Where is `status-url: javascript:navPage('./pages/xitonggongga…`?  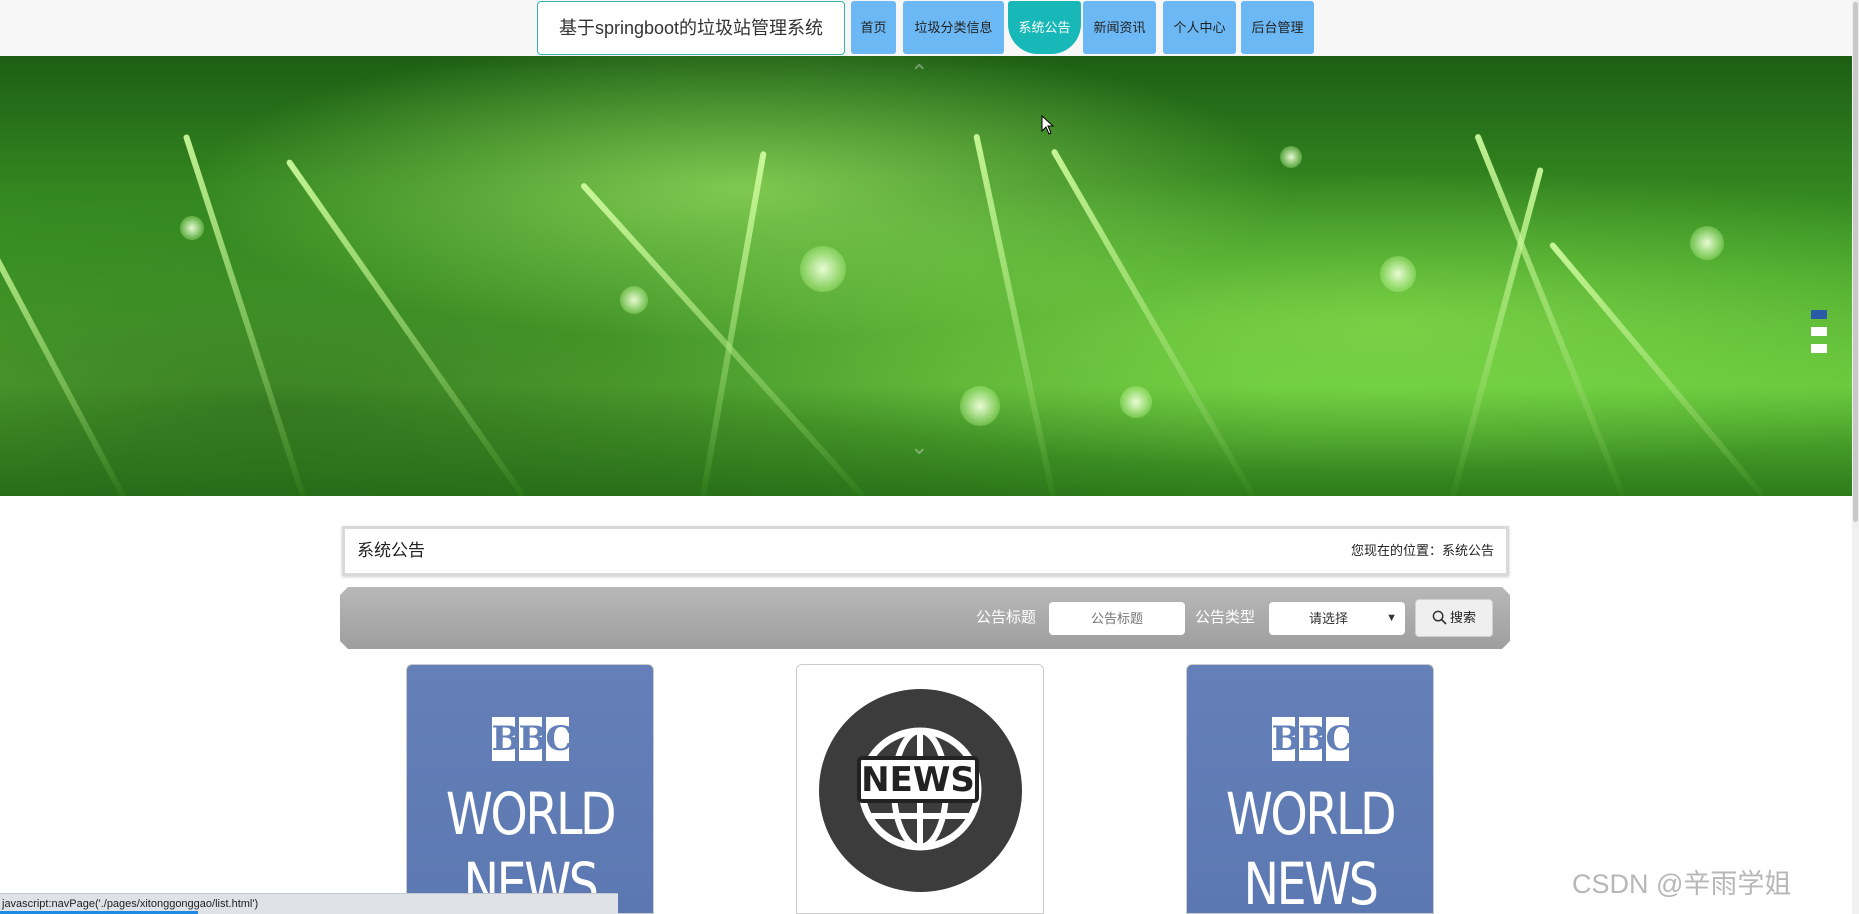 status-url: javascript:navPage('./pages/xitonggongga… is located at coordinates (130, 904).